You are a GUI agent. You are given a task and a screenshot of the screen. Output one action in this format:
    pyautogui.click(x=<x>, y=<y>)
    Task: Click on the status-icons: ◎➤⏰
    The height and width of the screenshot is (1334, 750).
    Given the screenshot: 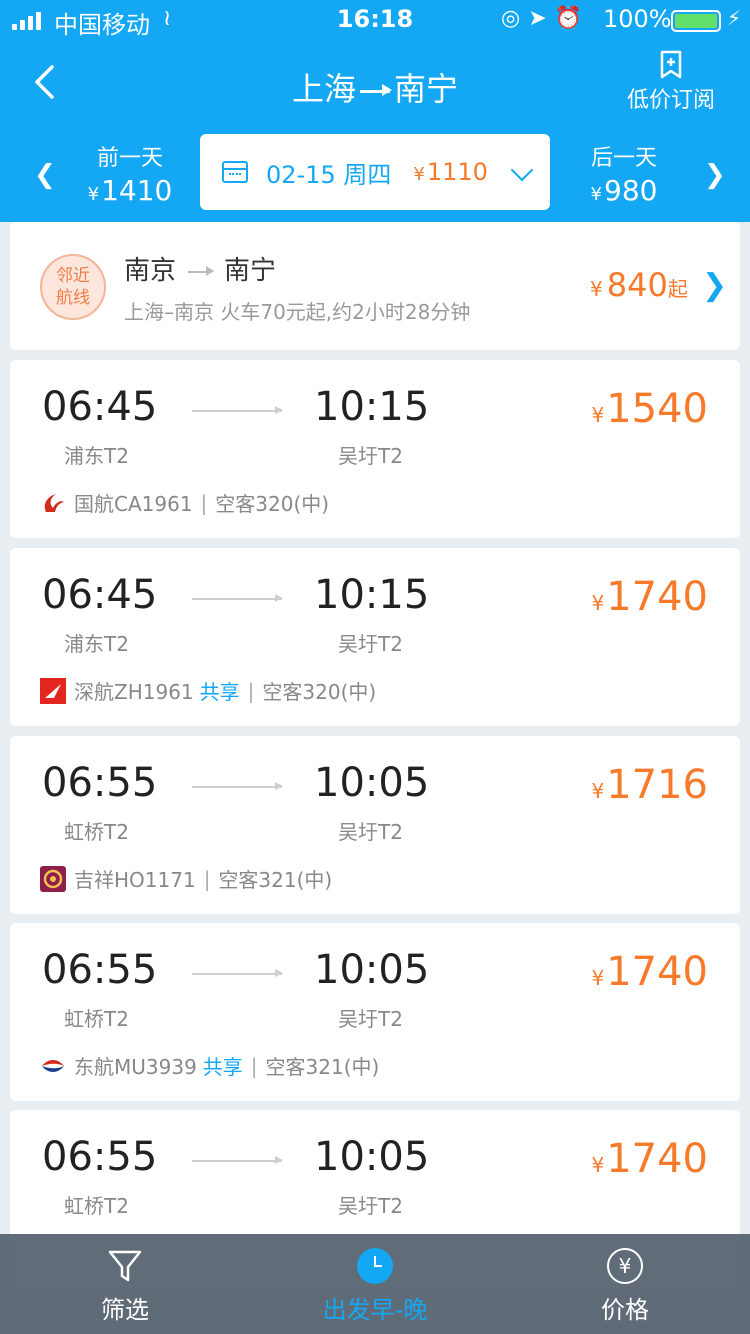 What is the action you would take?
    pyautogui.click(x=546, y=18)
    